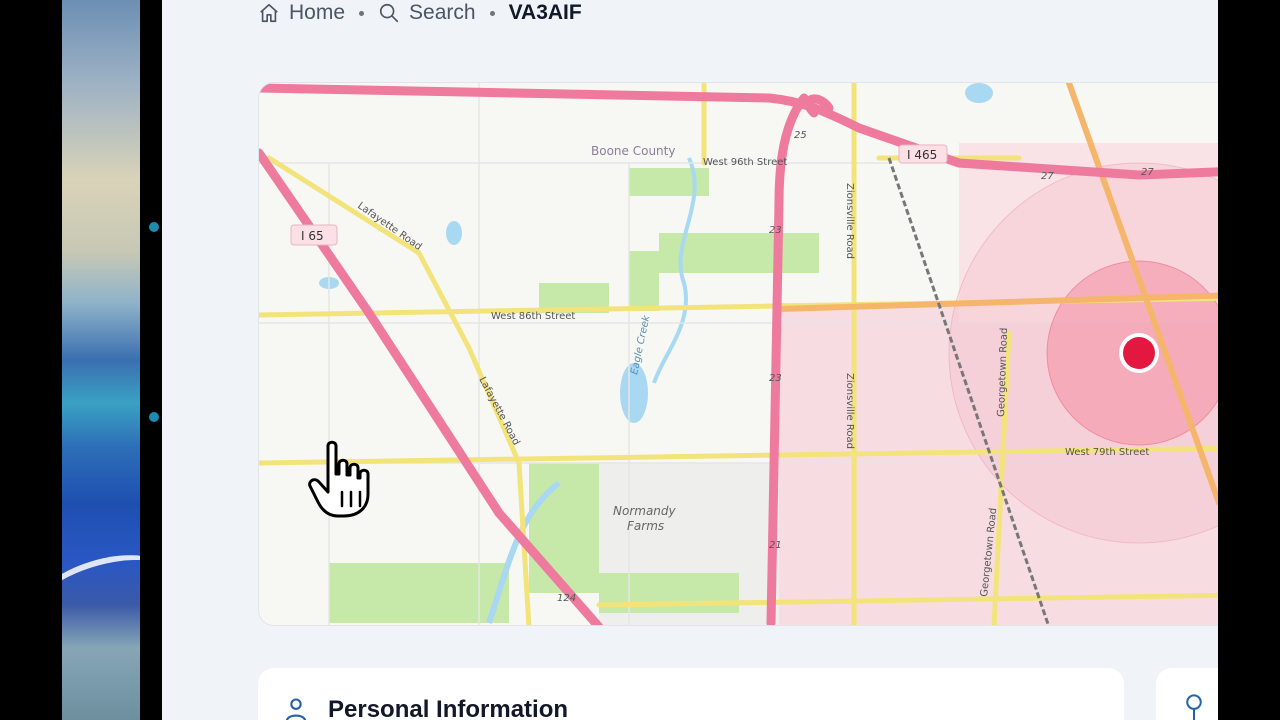 This screenshot has height=720, width=1280. I want to click on label-west-86th: West 86th Street, so click(533, 316).